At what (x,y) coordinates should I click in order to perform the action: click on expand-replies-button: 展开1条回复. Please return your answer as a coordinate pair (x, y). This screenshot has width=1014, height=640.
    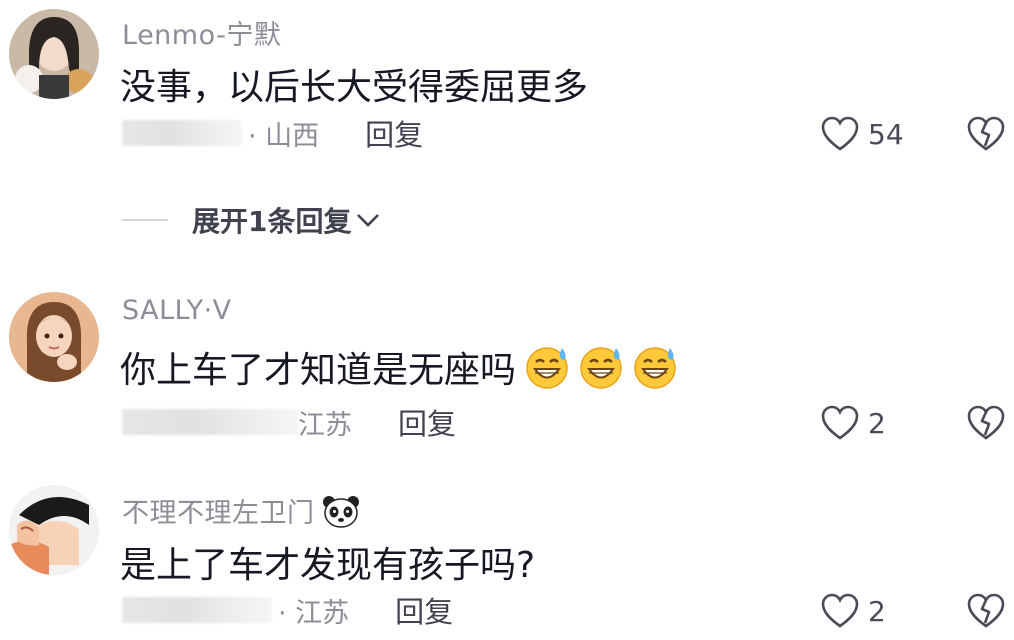
    Looking at the image, I should click on (251, 220).